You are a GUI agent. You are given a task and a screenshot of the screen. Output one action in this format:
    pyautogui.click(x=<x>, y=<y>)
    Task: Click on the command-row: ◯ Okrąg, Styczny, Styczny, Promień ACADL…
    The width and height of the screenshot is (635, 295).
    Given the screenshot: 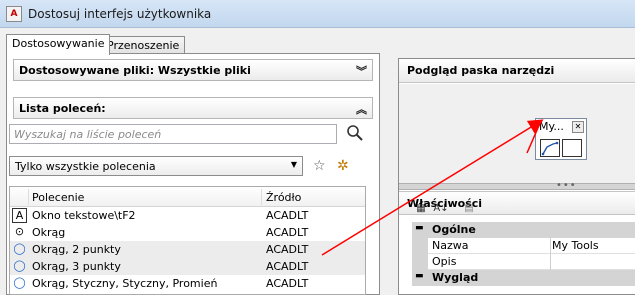 What is the action you would take?
    pyautogui.click(x=187, y=283)
    